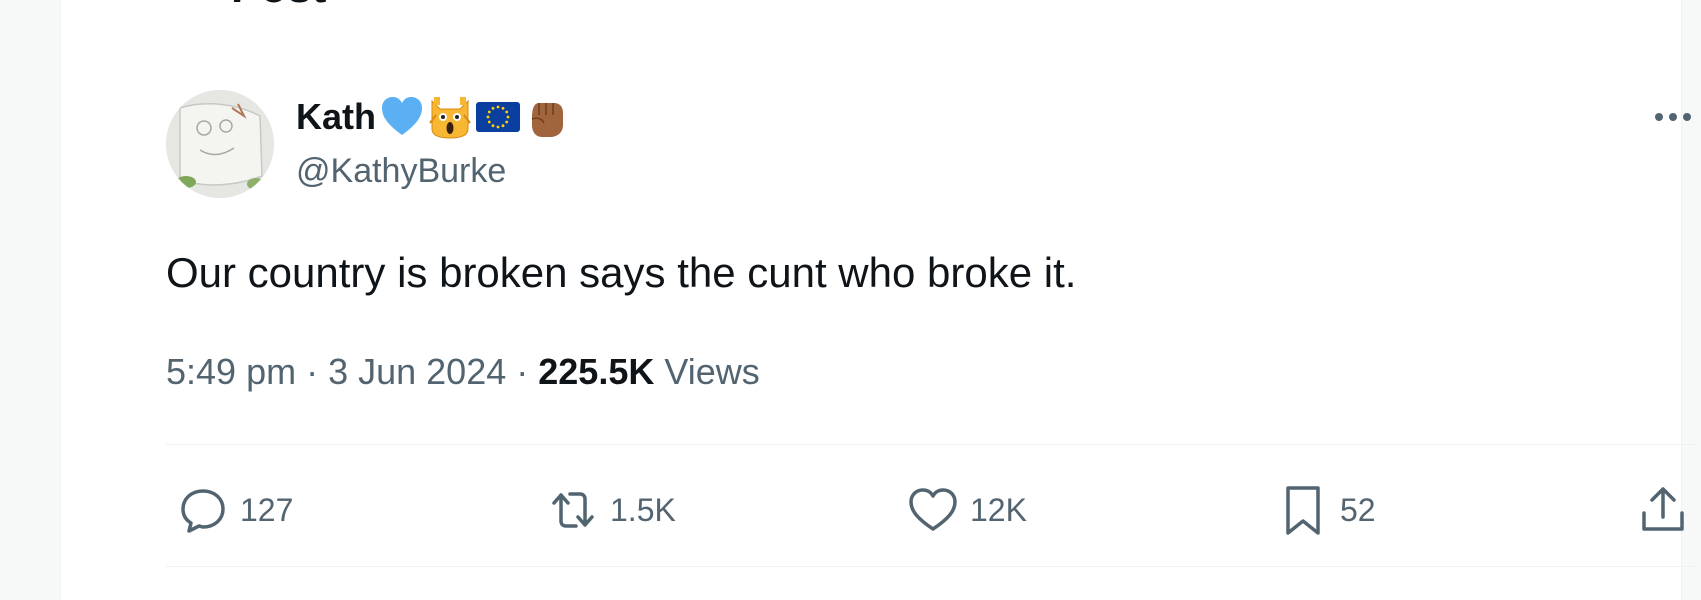 The width and height of the screenshot is (1701, 600). I want to click on tweet-time: 5:49 pm, so click(231, 371).